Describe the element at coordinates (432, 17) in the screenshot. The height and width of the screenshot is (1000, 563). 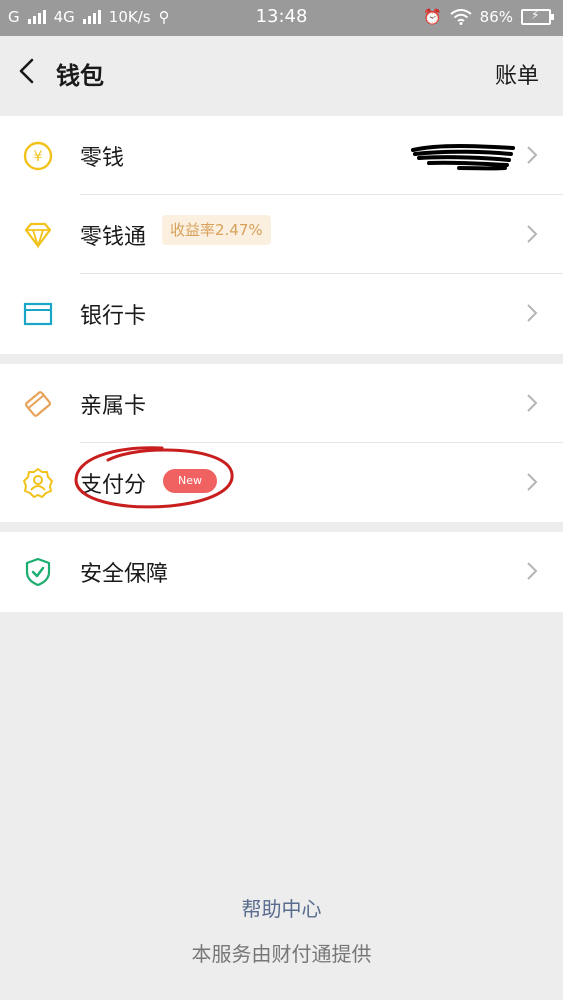
I see `alarm-icon: ⏰` at that location.